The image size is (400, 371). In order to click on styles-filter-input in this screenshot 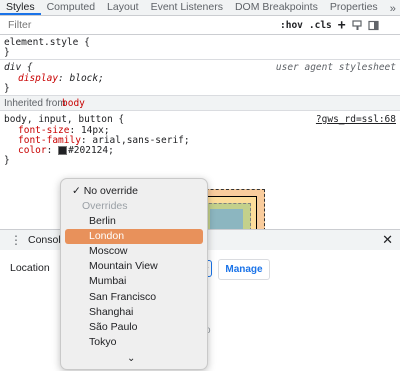, I will do `click(143, 25)`.